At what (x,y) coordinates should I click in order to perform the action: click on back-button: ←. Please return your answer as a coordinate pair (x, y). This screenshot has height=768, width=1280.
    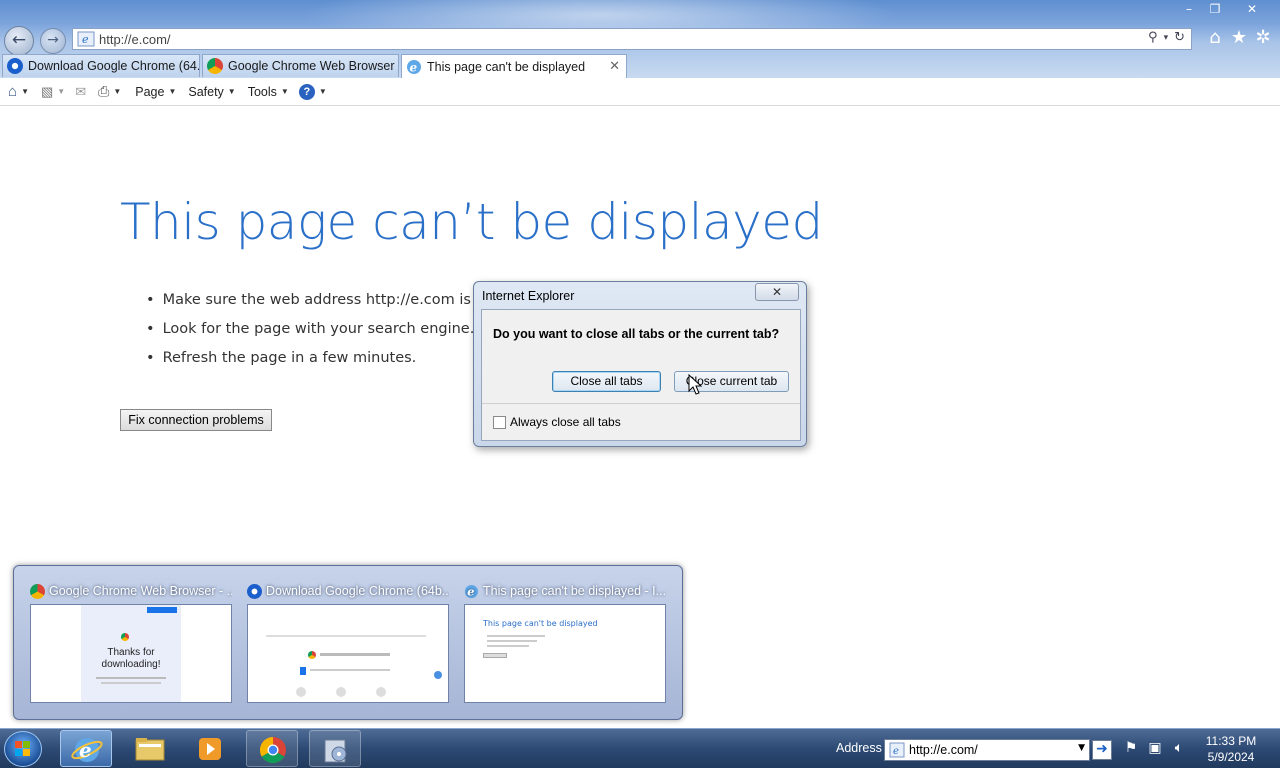
    Looking at the image, I should click on (19, 41).